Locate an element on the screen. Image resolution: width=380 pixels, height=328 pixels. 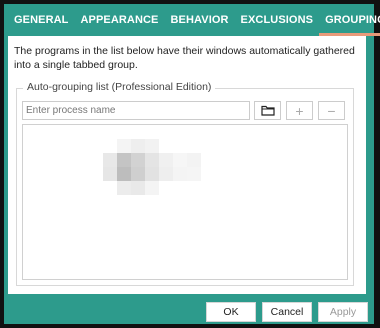
process-name-input: Enter process name is located at coordinates (136, 110).